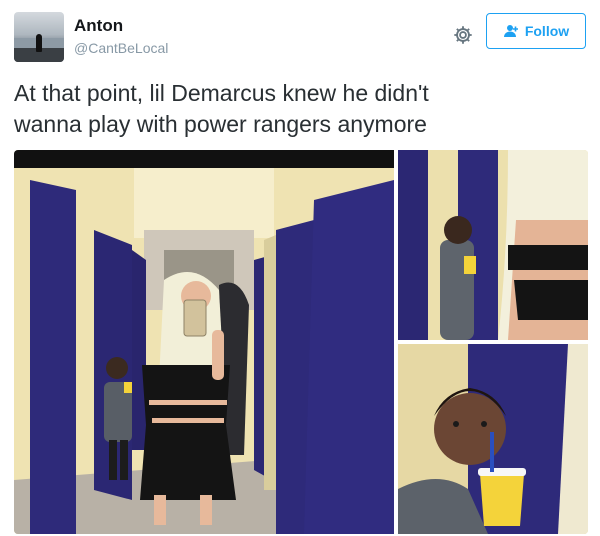 The width and height of the screenshot is (600, 536). I want to click on follow-button: Follow, so click(536, 31).